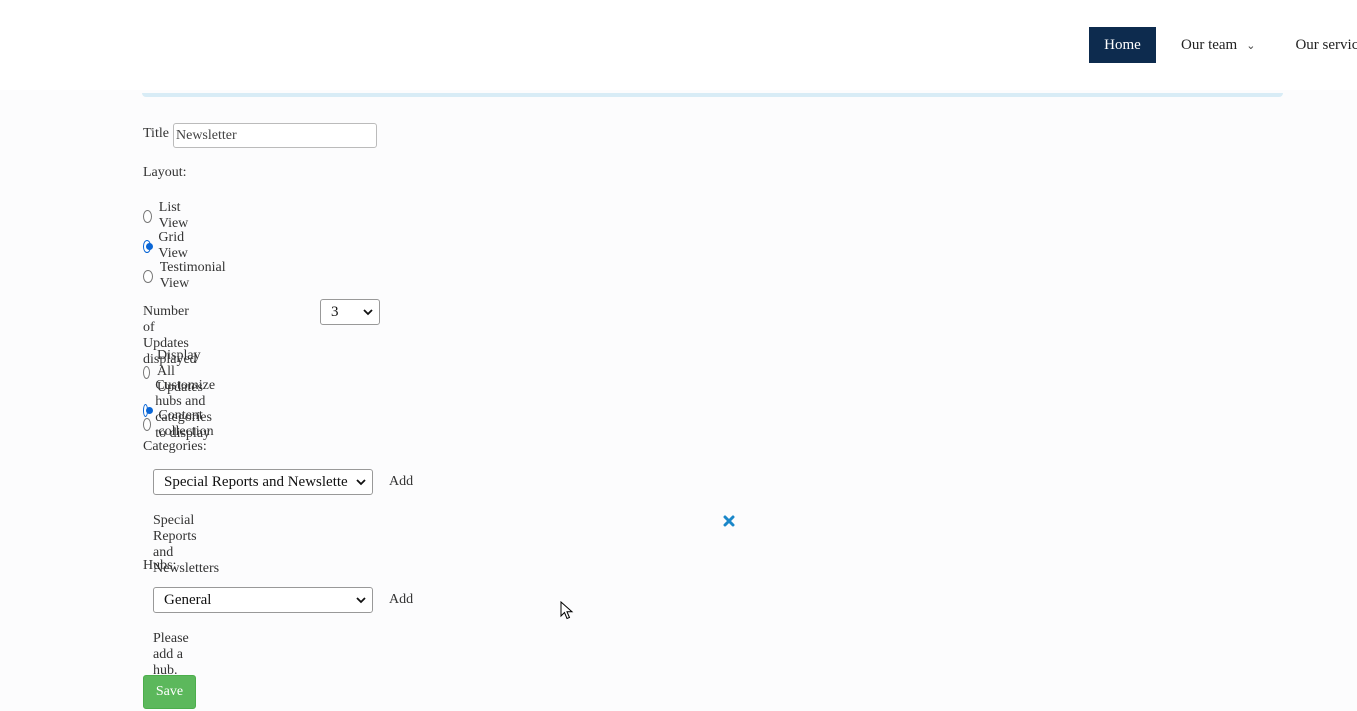 The height and width of the screenshot is (711, 1357). What do you see at coordinates (678, 45) in the screenshot?
I see `site-header: Home Our team ⌄ Our servic` at bounding box center [678, 45].